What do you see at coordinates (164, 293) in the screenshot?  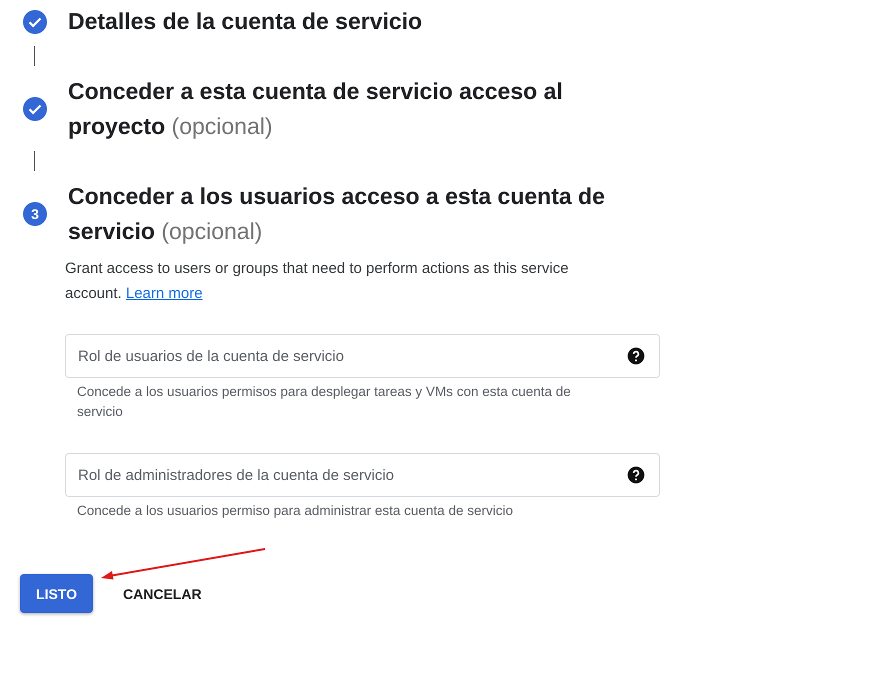 I see `learn-more-link: Learn more` at bounding box center [164, 293].